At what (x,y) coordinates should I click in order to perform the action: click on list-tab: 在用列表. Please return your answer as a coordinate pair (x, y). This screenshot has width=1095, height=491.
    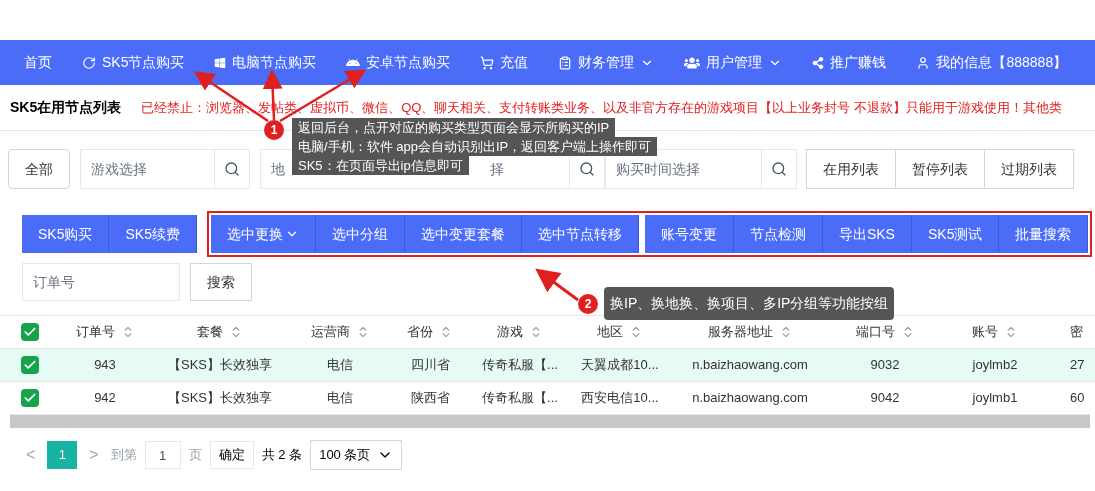
    Looking at the image, I should click on (851, 169).